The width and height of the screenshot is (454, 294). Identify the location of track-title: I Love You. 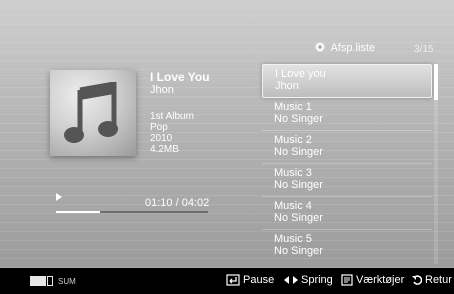
(180, 77).